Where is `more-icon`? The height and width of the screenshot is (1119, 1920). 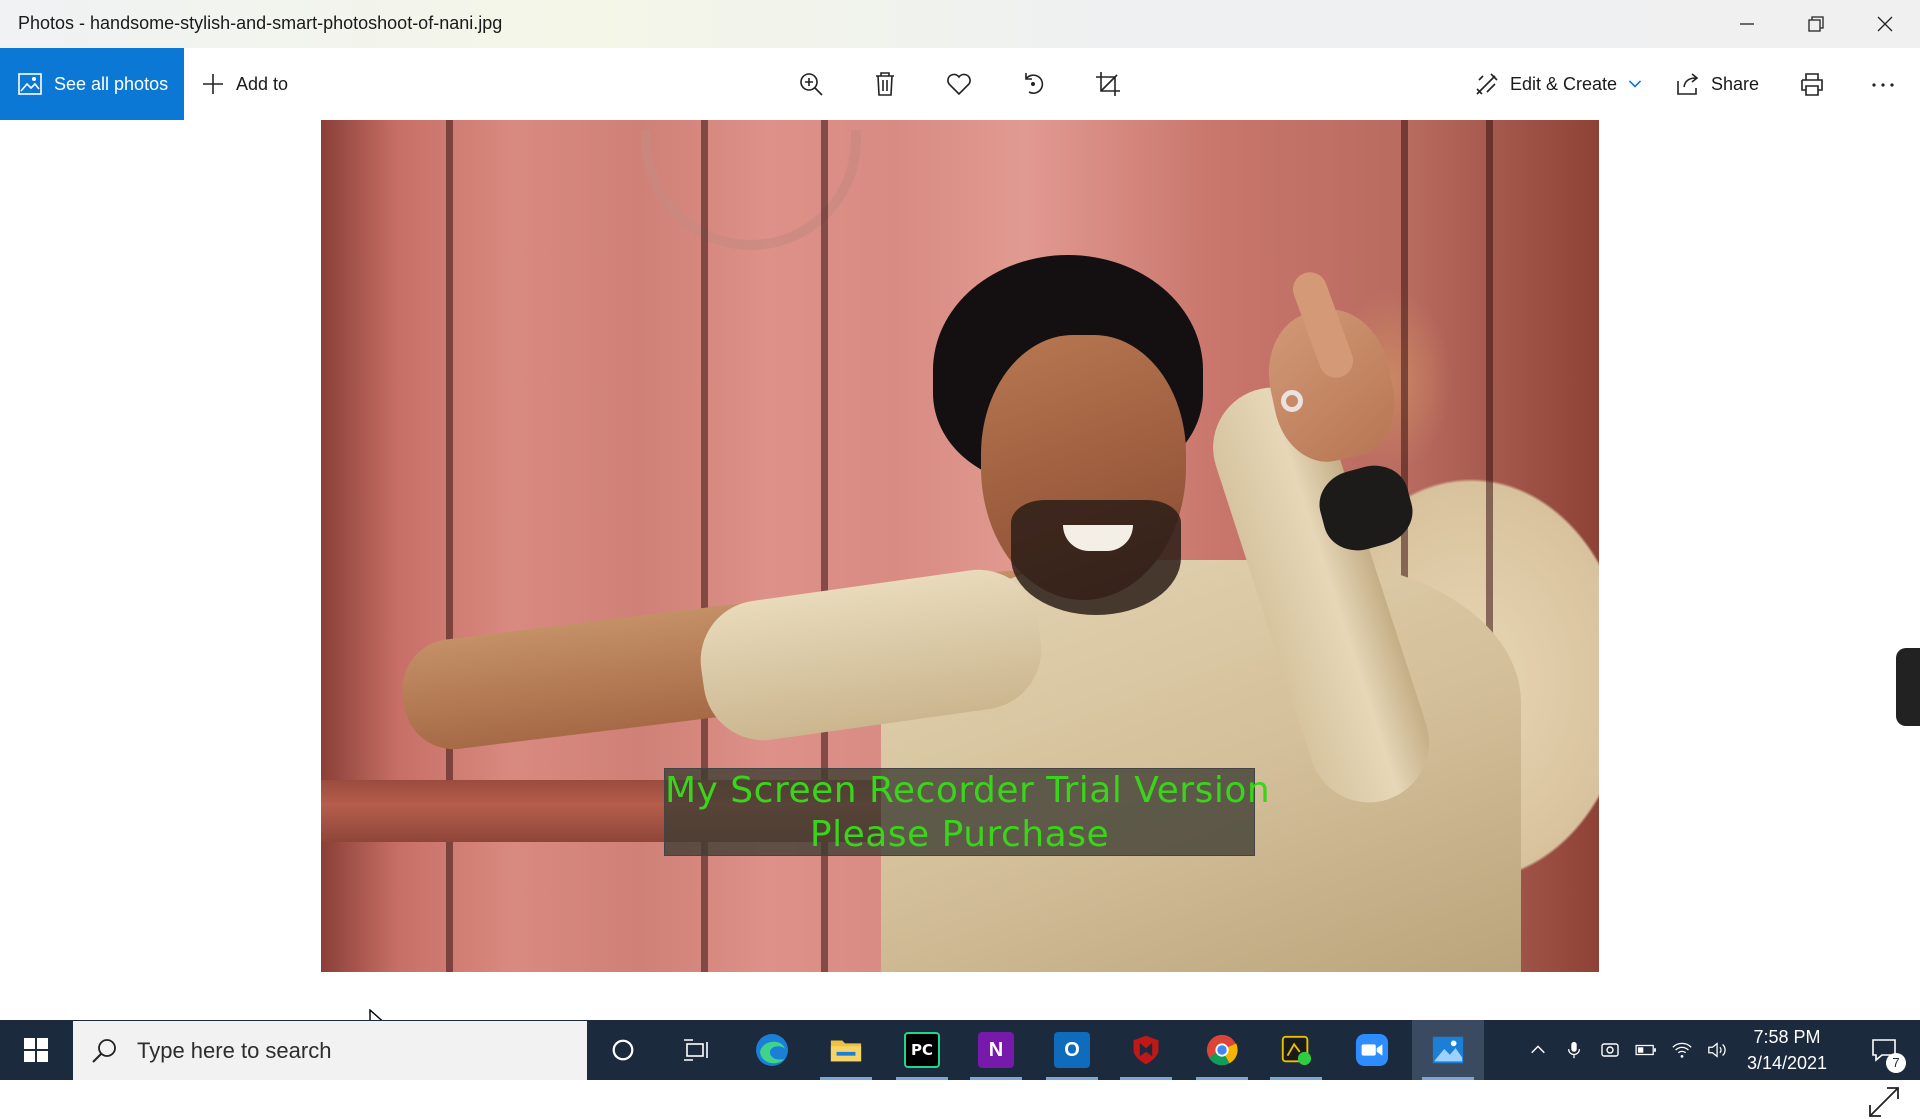
more-icon is located at coordinates (1883, 85).